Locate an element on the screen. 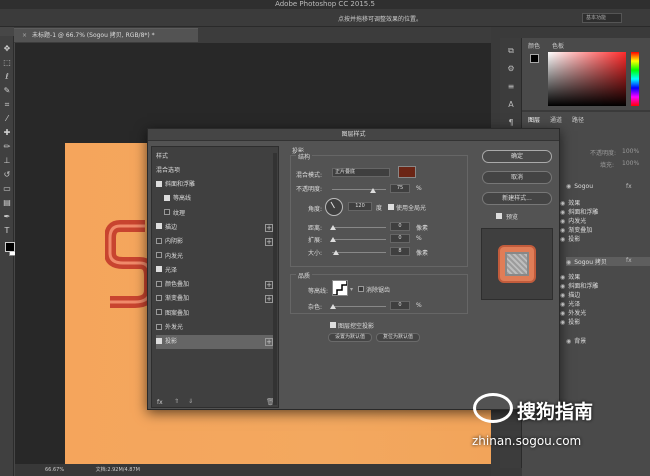 The height and width of the screenshot is (476, 650). angle-dial is located at coordinates (334, 207).